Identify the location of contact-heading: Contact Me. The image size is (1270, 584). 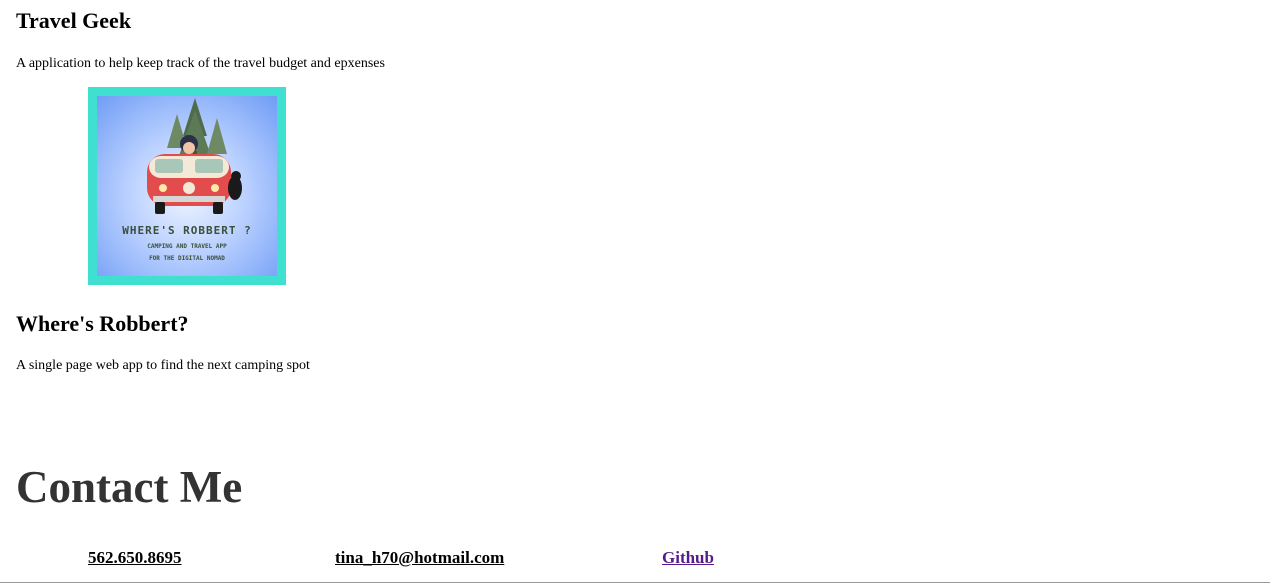
(129, 487).